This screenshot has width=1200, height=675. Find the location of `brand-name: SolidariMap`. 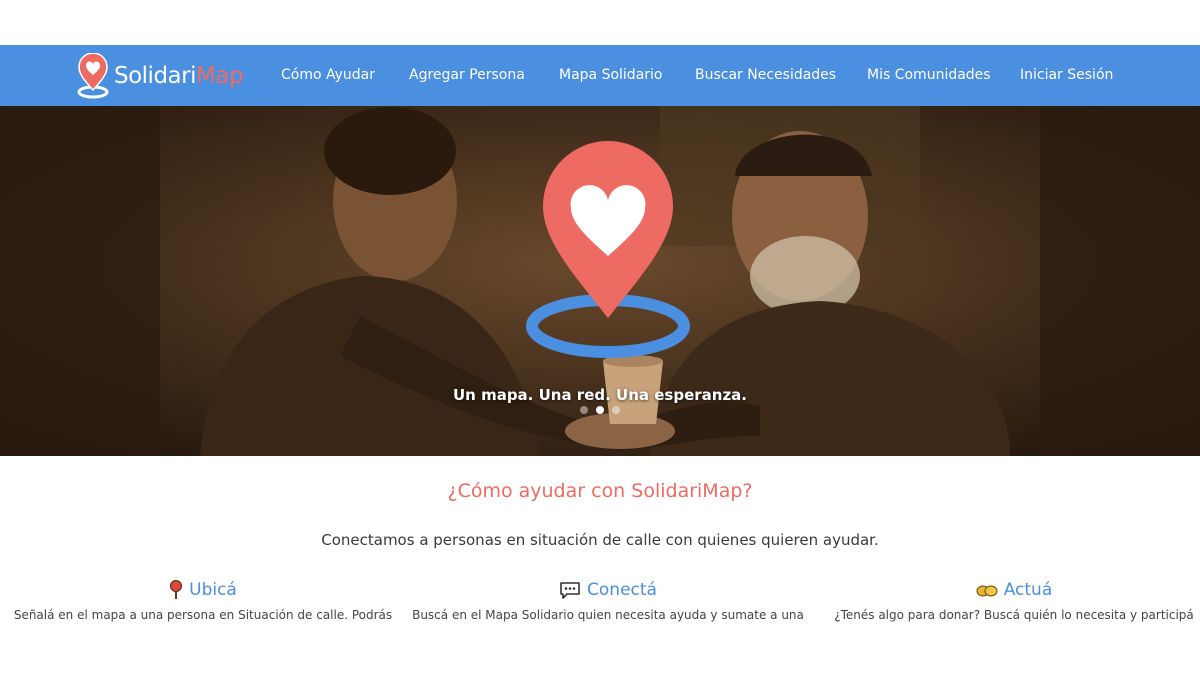

brand-name: SolidariMap is located at coordinates (179, 76).